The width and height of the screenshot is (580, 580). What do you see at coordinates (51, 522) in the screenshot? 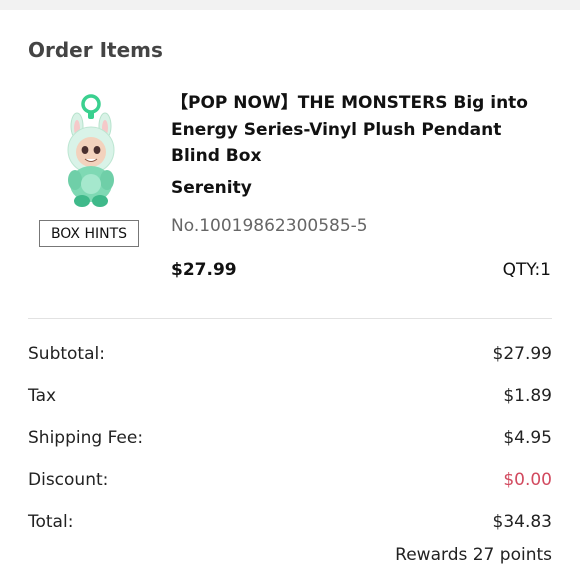
I see `total-label: Total:` at bounding box center [51, 522].